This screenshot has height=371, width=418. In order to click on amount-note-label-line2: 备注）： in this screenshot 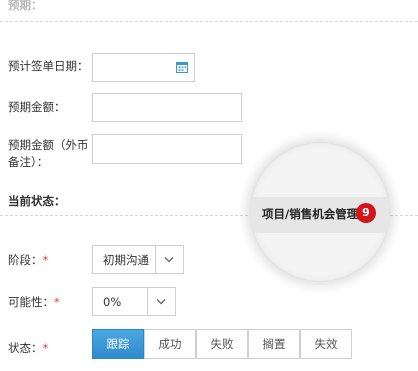, I will do `click(28, 162)`.